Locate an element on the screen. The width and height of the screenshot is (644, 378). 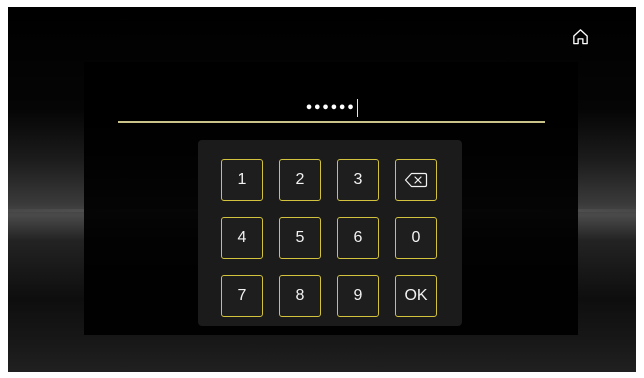
home-button is located at coordinates (580, 36).